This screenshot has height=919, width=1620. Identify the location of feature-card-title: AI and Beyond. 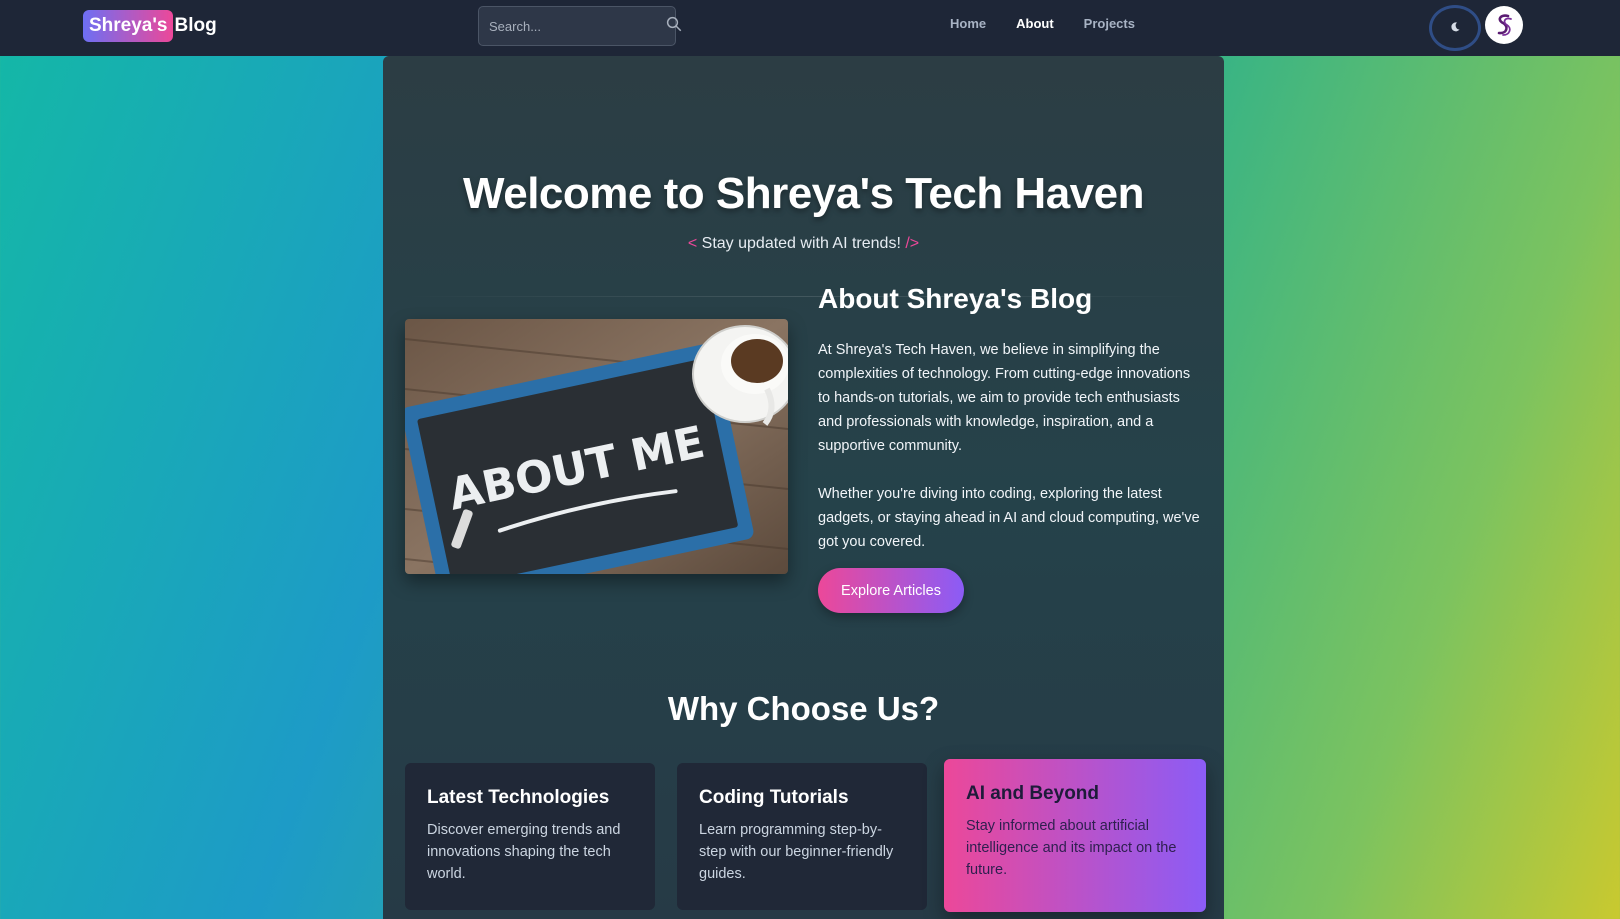
(1033, 793).